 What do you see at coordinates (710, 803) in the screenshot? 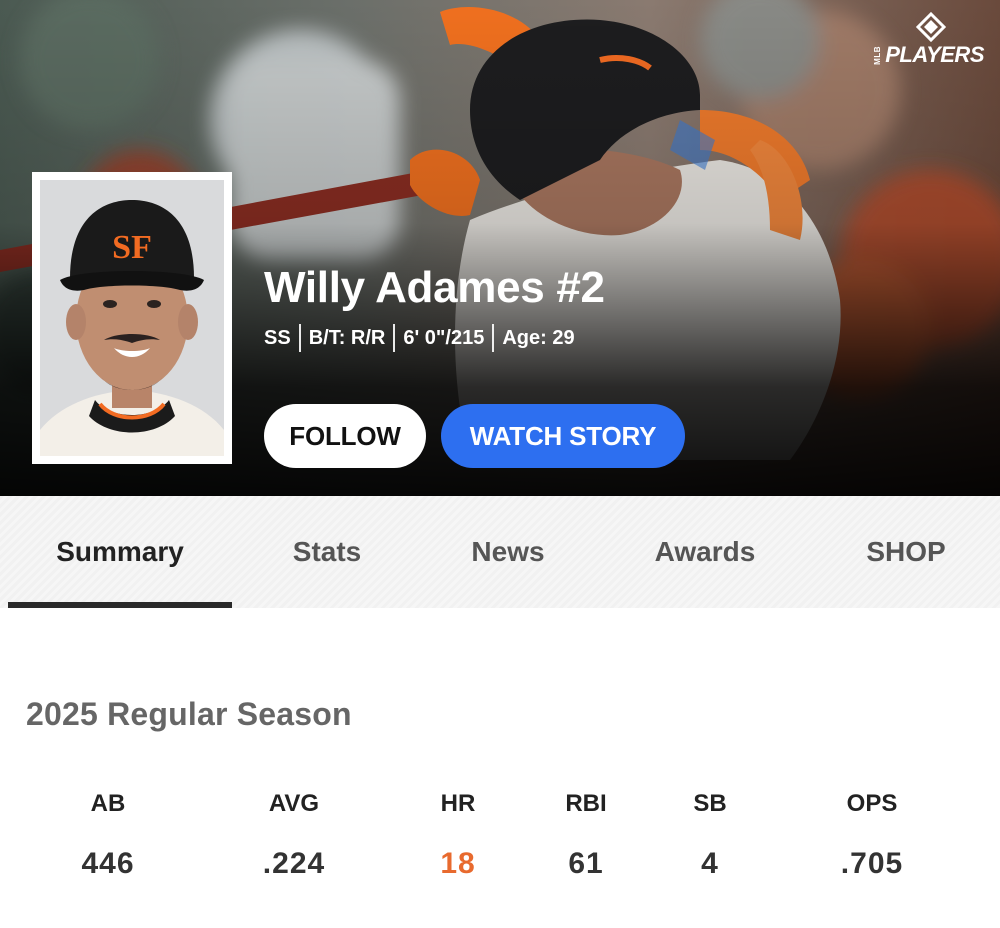
I see `stat-label: SB` at bounding box center [710, 803].